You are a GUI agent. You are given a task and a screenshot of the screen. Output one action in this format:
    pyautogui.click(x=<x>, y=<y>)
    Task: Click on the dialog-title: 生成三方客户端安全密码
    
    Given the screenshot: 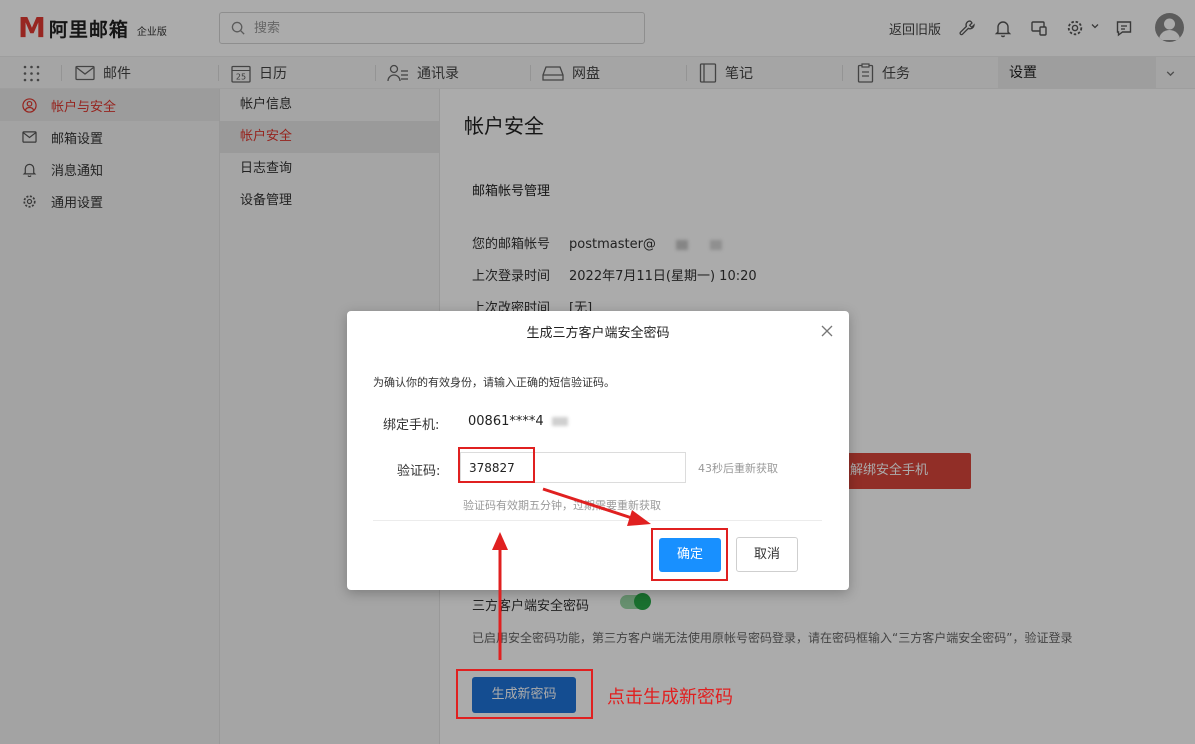 What is the action you would take?
    pyautogui.click(x=598, y=333)
    